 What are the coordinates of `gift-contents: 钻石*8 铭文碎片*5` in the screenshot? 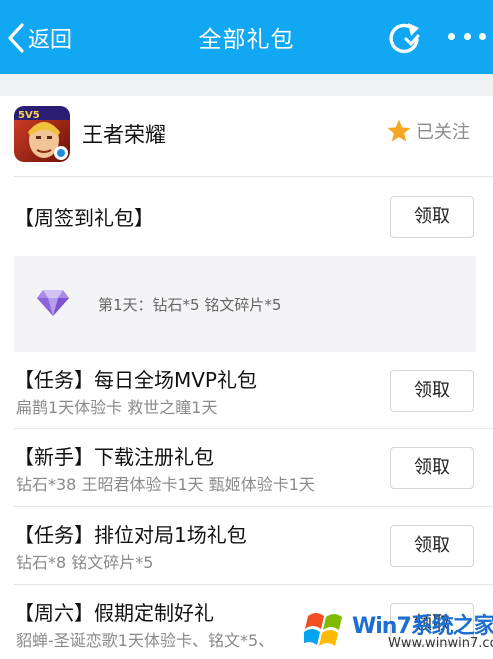 It's located at (85, 562).